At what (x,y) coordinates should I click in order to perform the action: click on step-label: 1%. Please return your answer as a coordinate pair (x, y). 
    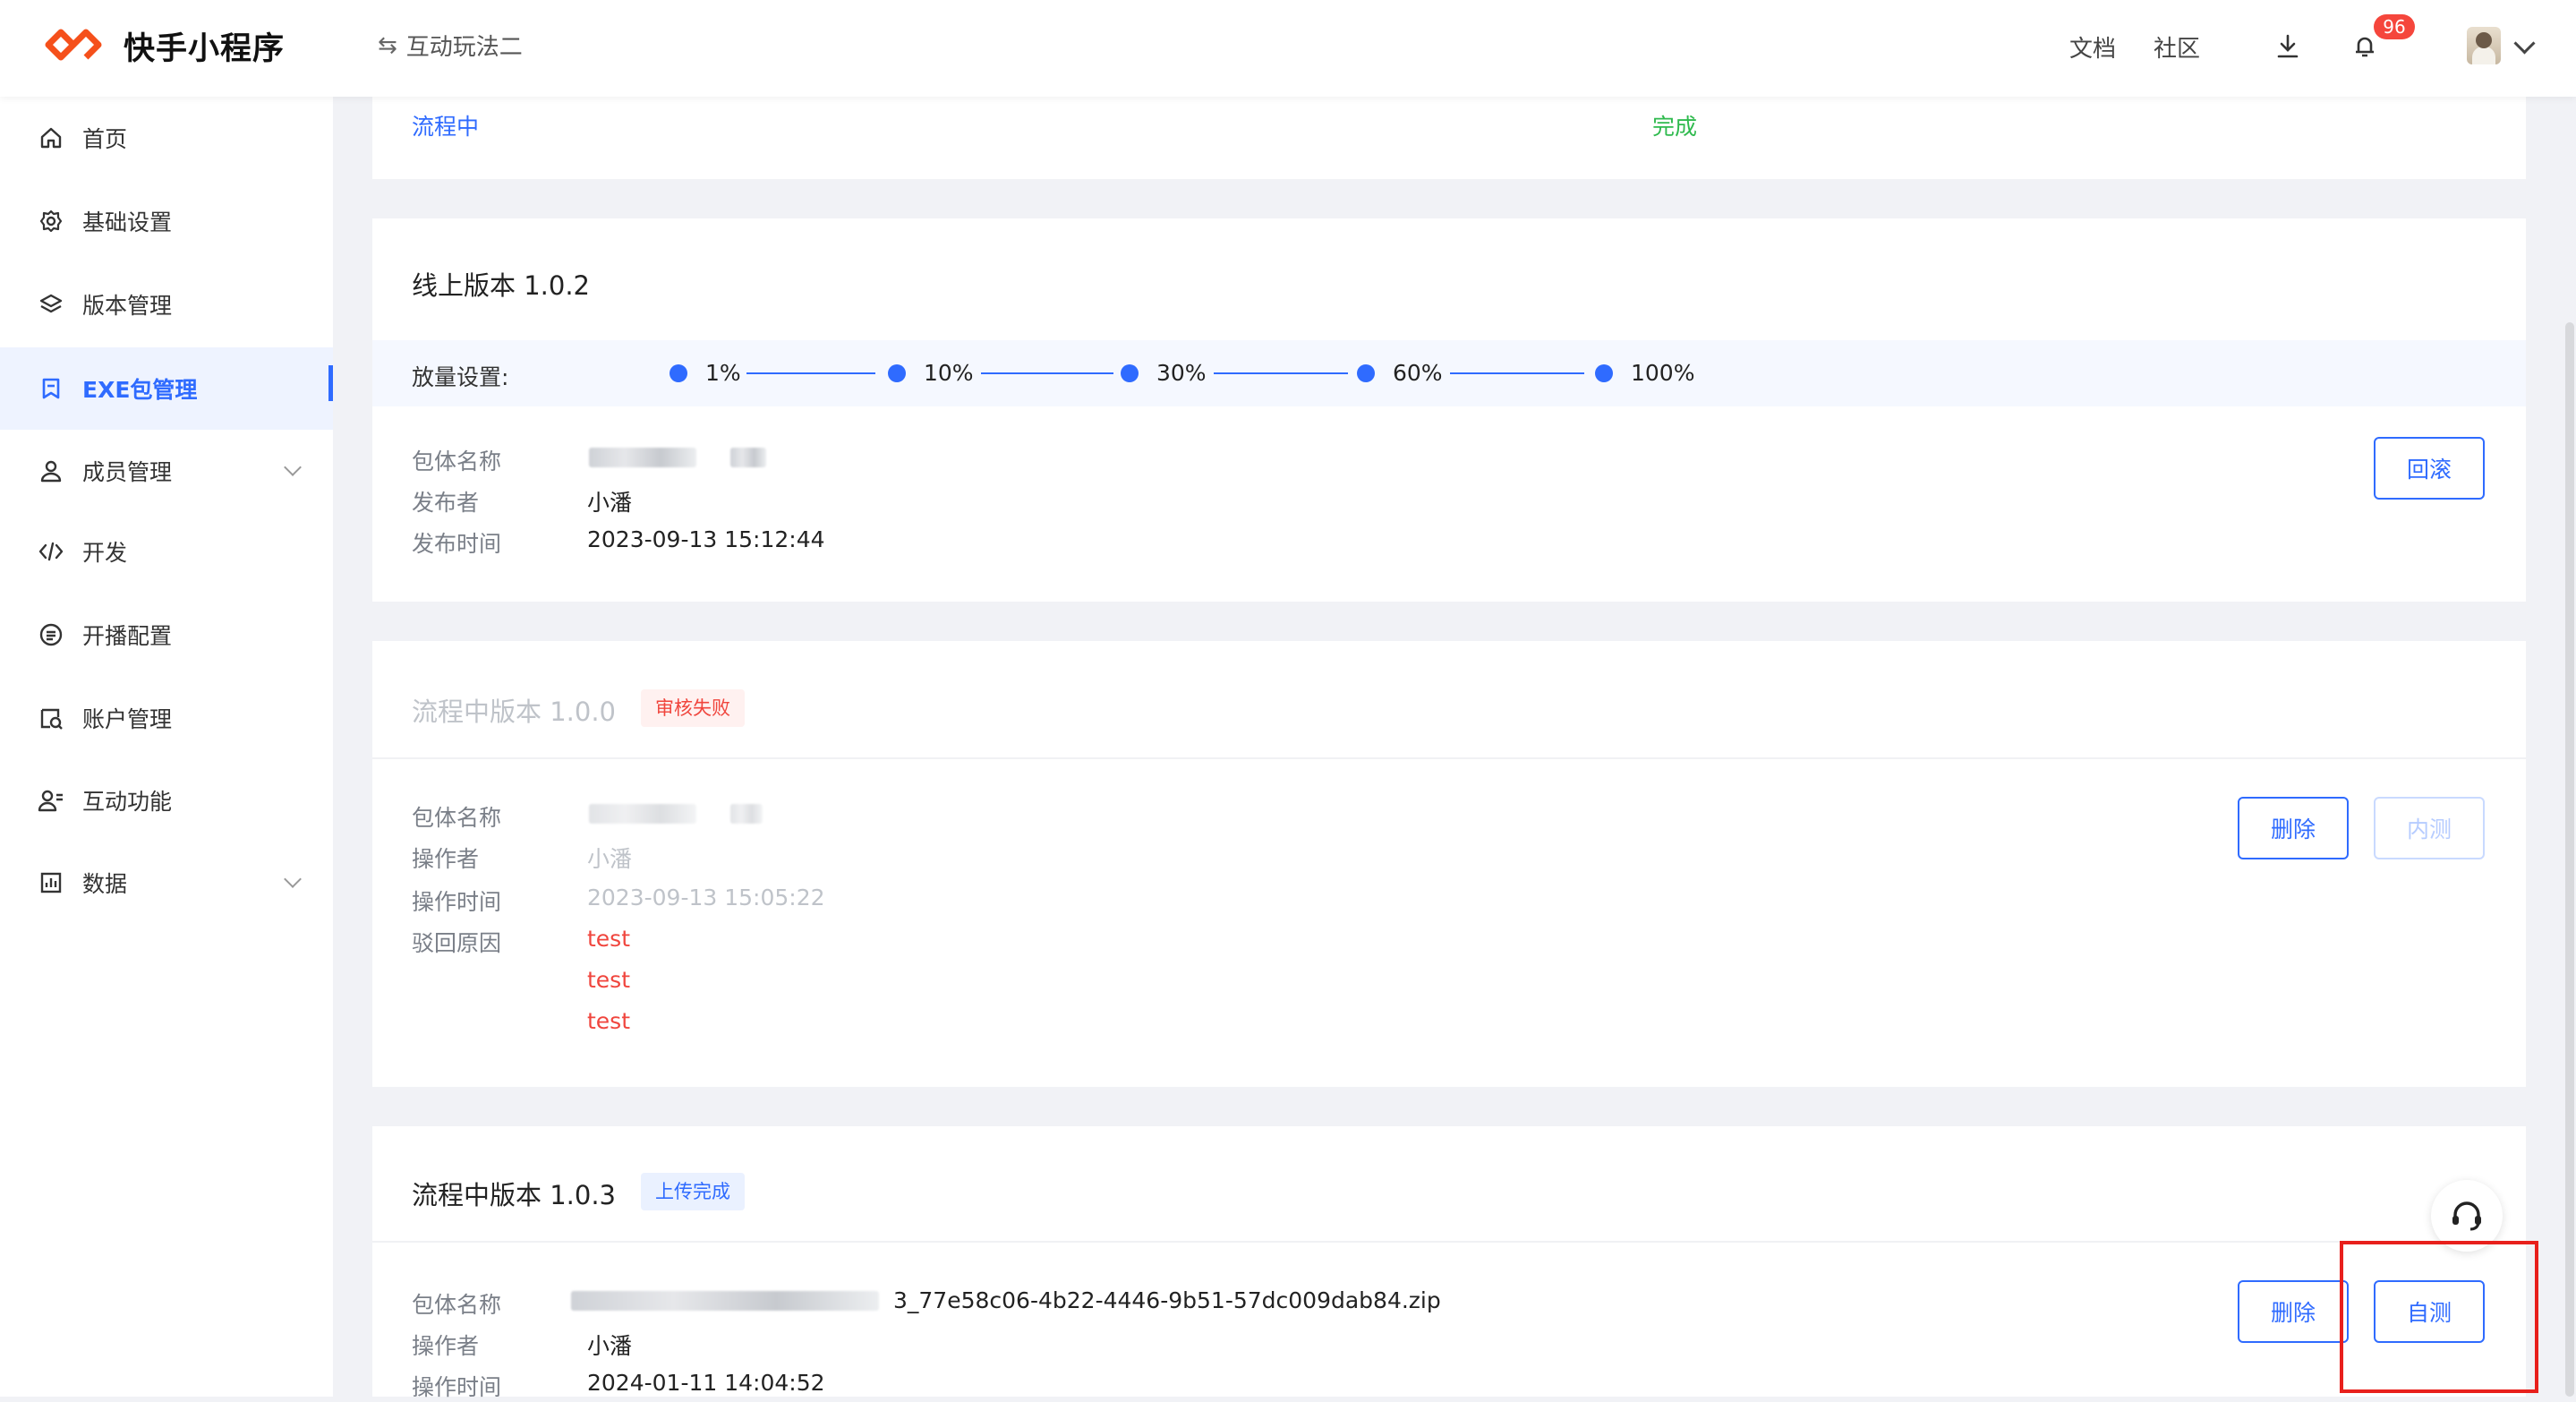
    Looking at the image, I should click on (723, 373).